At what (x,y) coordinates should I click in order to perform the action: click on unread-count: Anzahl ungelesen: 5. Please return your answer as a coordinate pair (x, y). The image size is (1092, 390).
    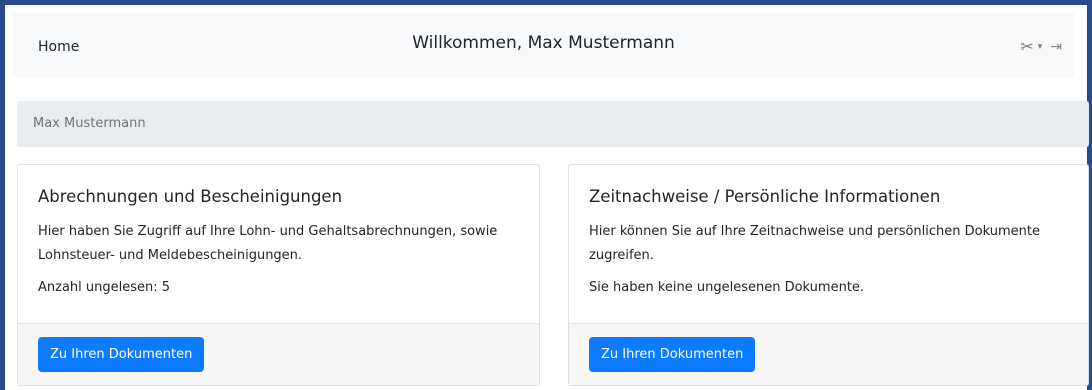
    Looking at the image, I should click on (104, 287).